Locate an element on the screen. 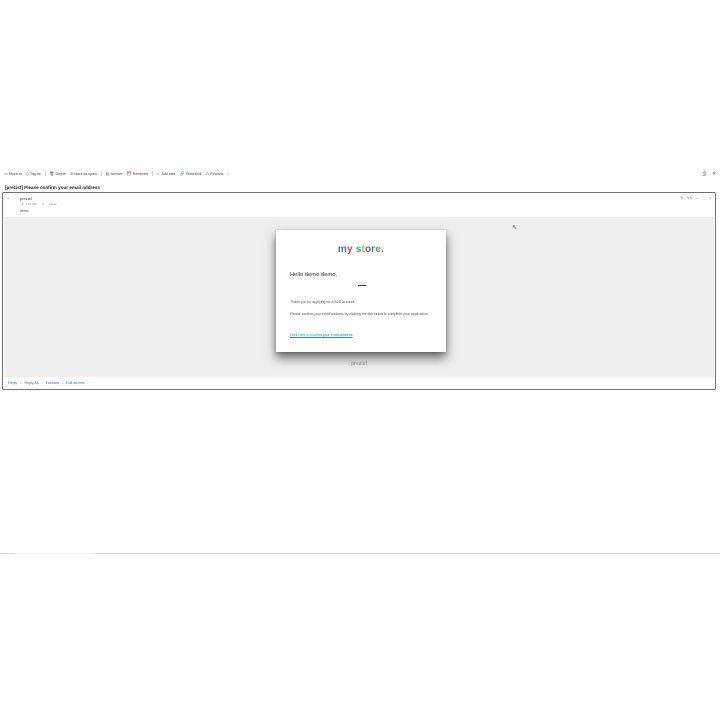 The width and height of the screenshot is (720, 720). add-task-label: Add task is located at coordinates (168, 173).